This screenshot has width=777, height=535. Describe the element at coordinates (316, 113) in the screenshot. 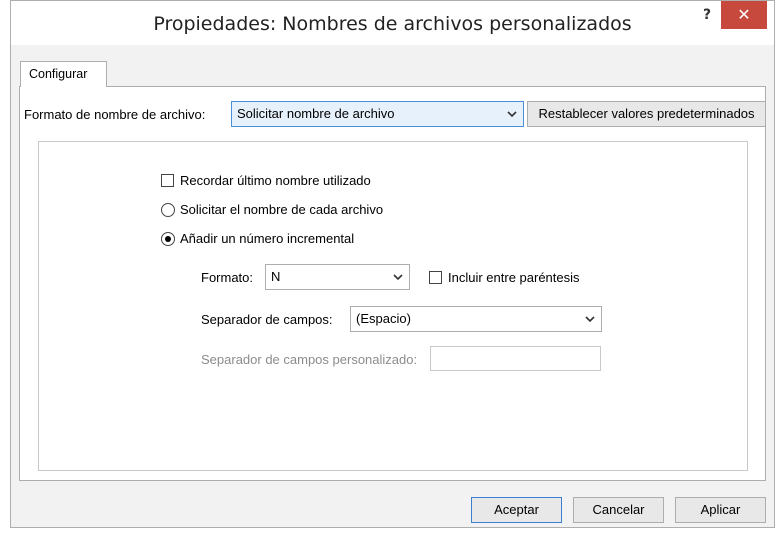

I see `filename-format-value: Solicitar nombre de archivo` at that location.